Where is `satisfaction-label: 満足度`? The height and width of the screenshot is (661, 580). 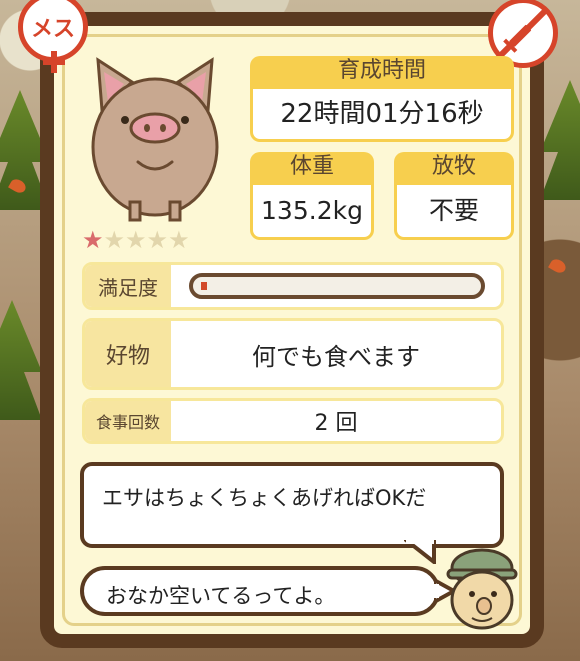 satisfaction-label: 満足度 is located at coordinates (128, 286).